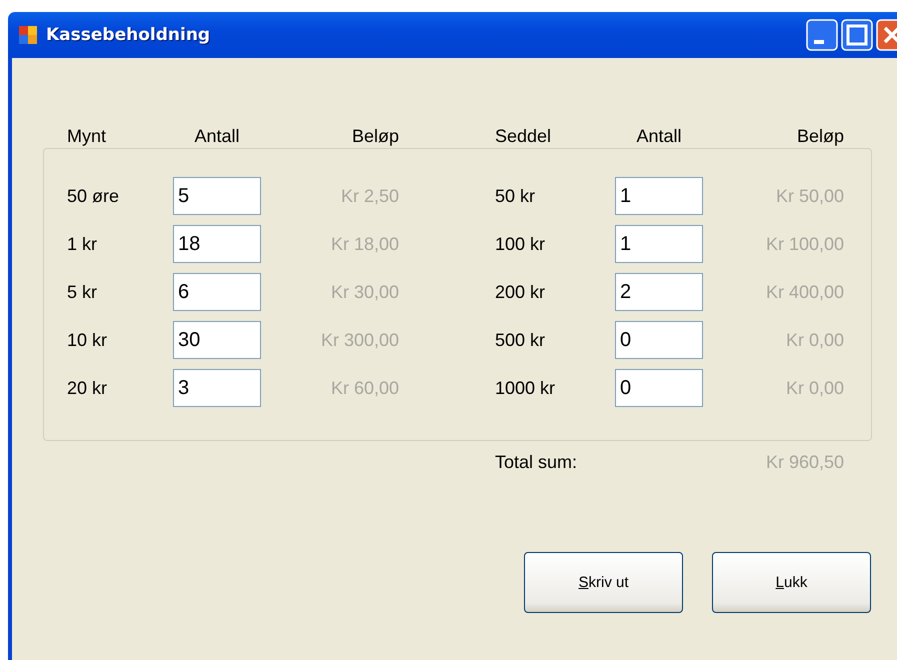  What do you see at coordinates (536, 462) in the screenshot?
I see `total-label: Total sum:` at bounding box center [536, 462].